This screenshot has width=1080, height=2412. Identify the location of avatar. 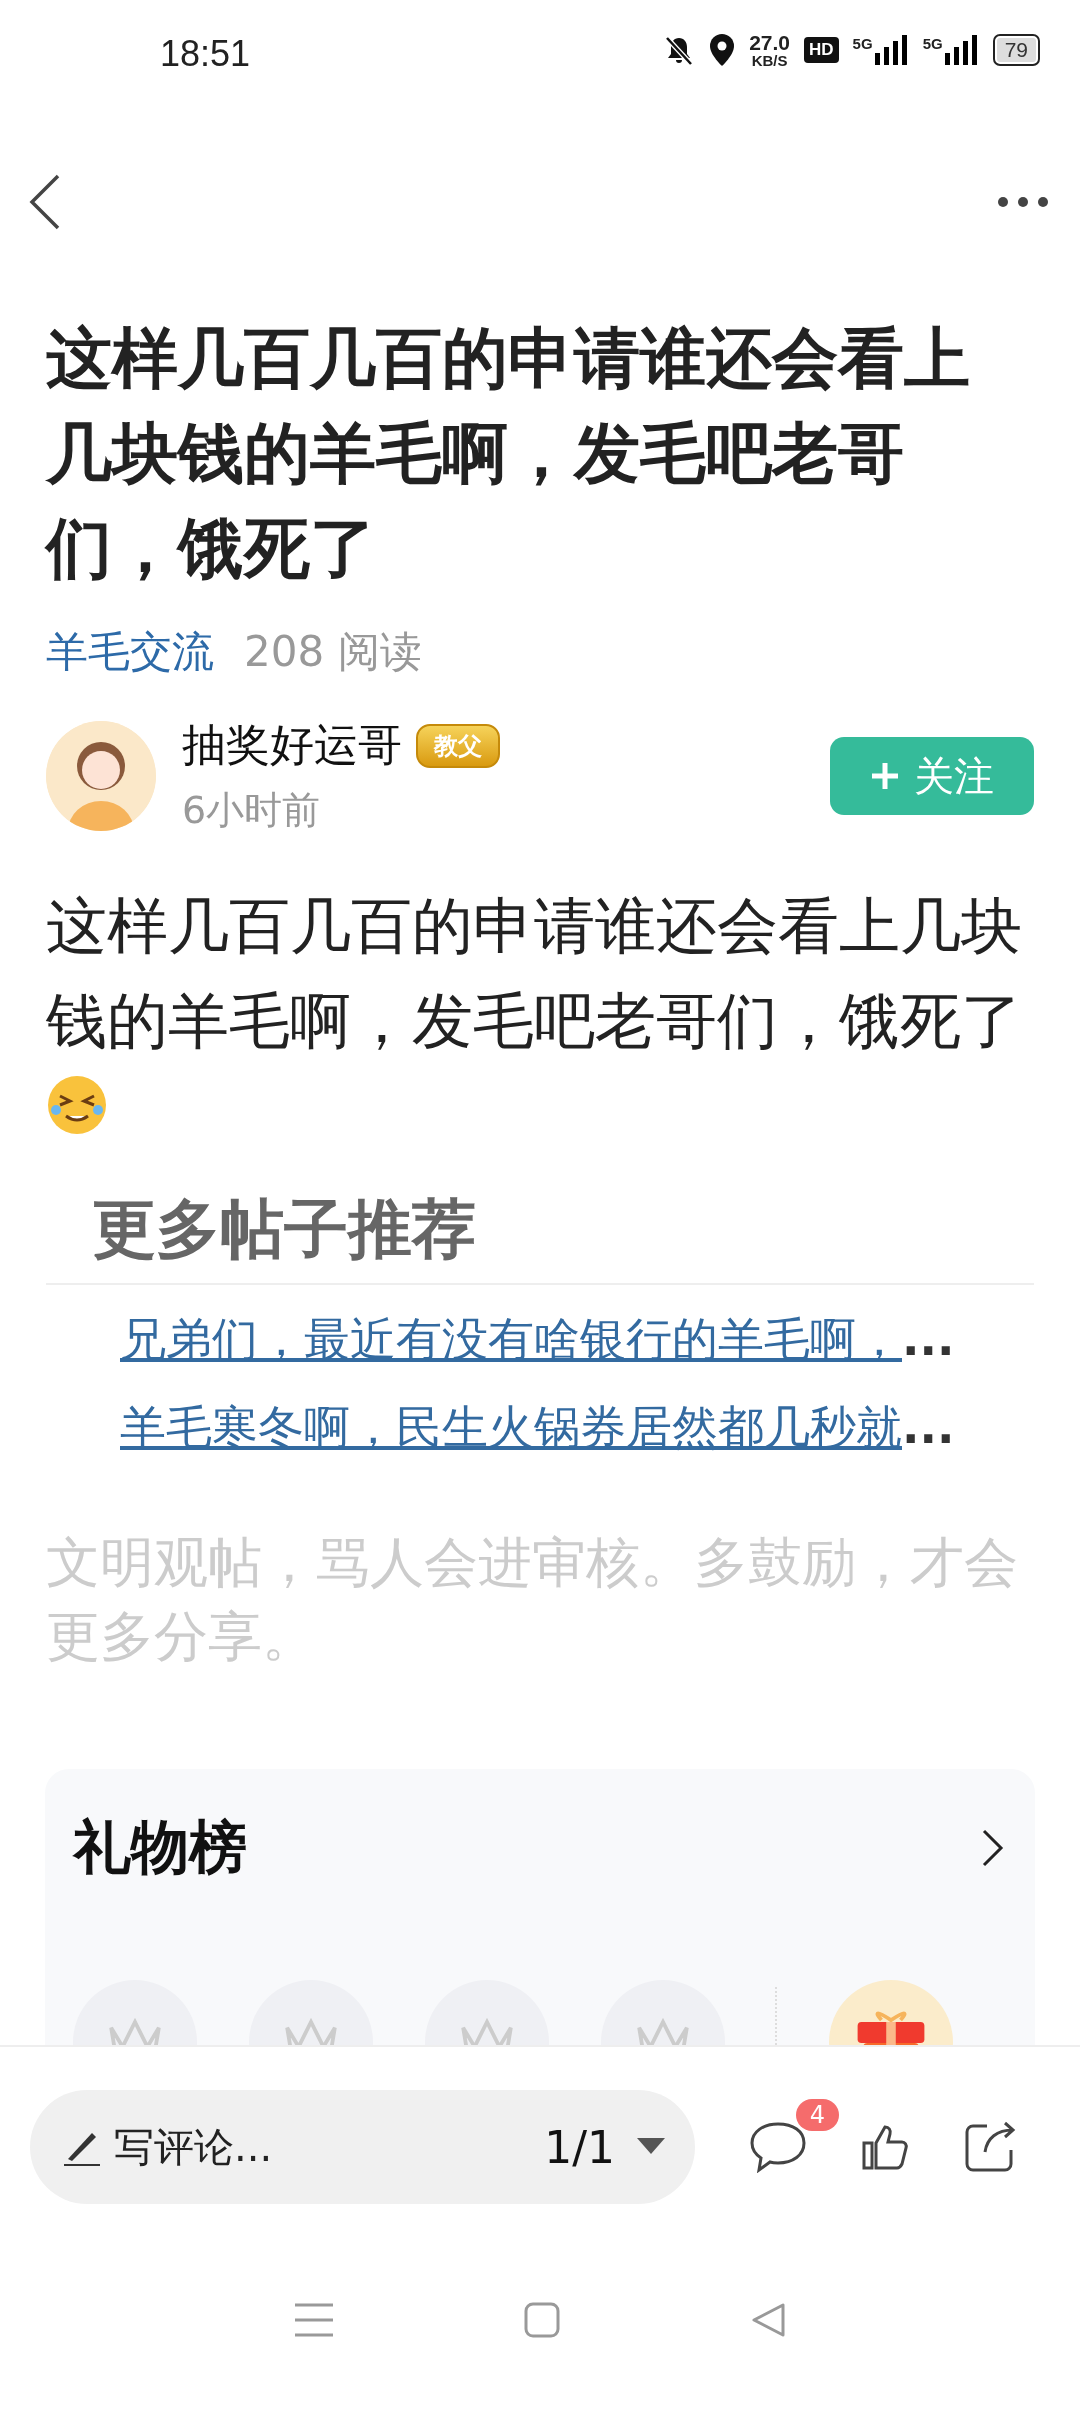
(101, 776).